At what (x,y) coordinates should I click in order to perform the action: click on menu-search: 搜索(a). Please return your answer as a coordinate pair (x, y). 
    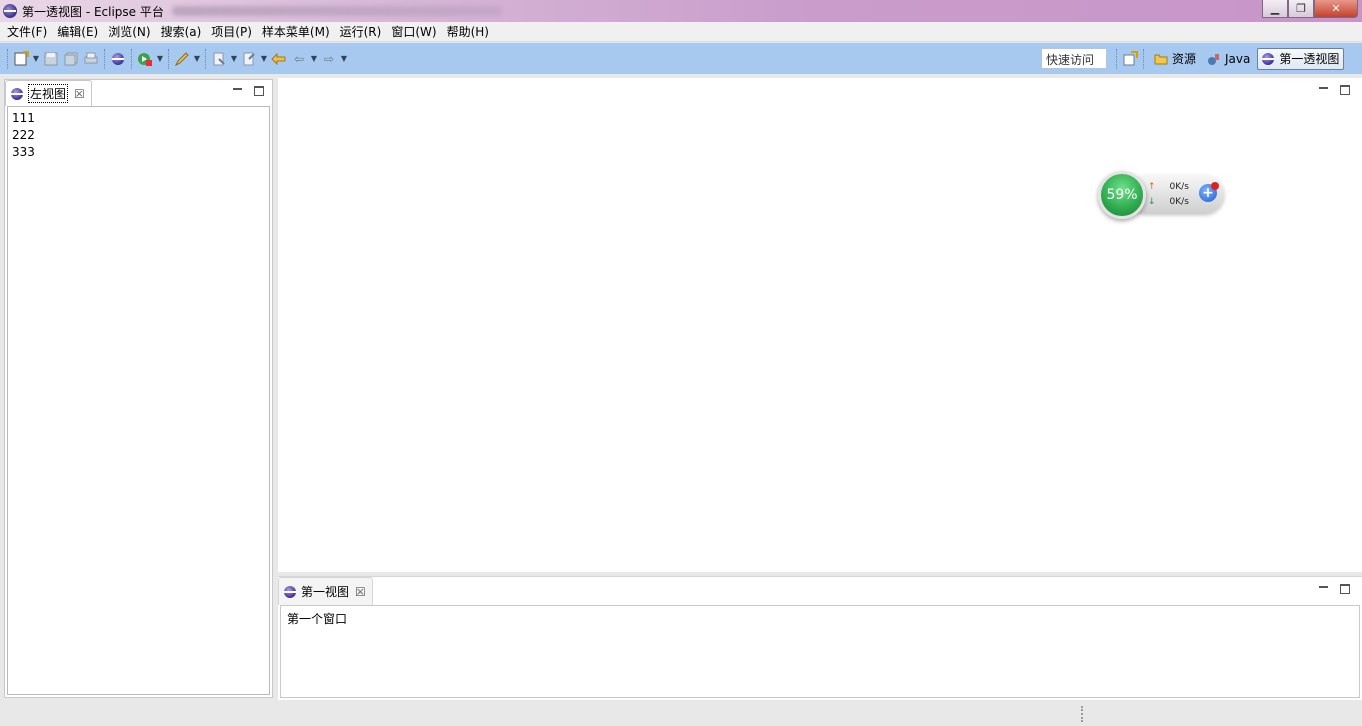
    Looking at the image, I should click on (181, 31).